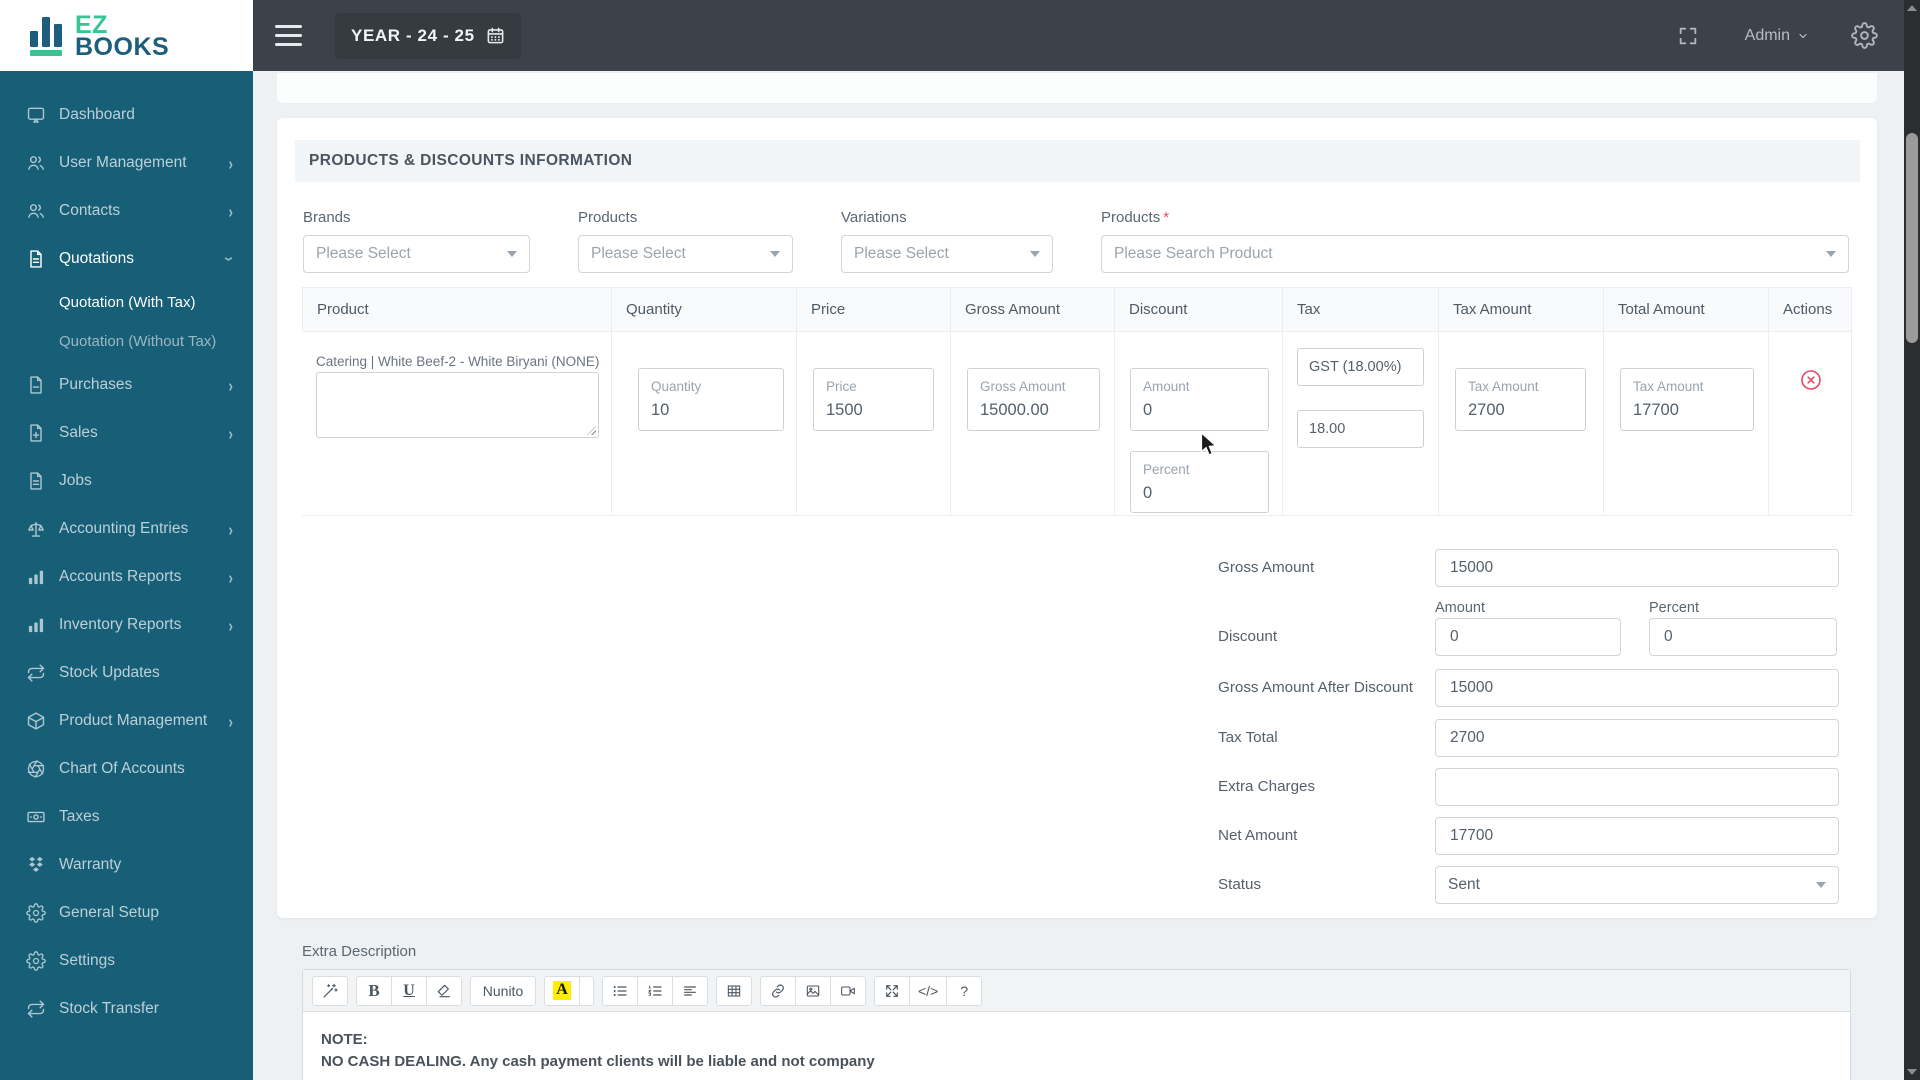 This screenshot has width=1920, height=1080. I want to click on font-family-button: Nunito, so click(503, 990).